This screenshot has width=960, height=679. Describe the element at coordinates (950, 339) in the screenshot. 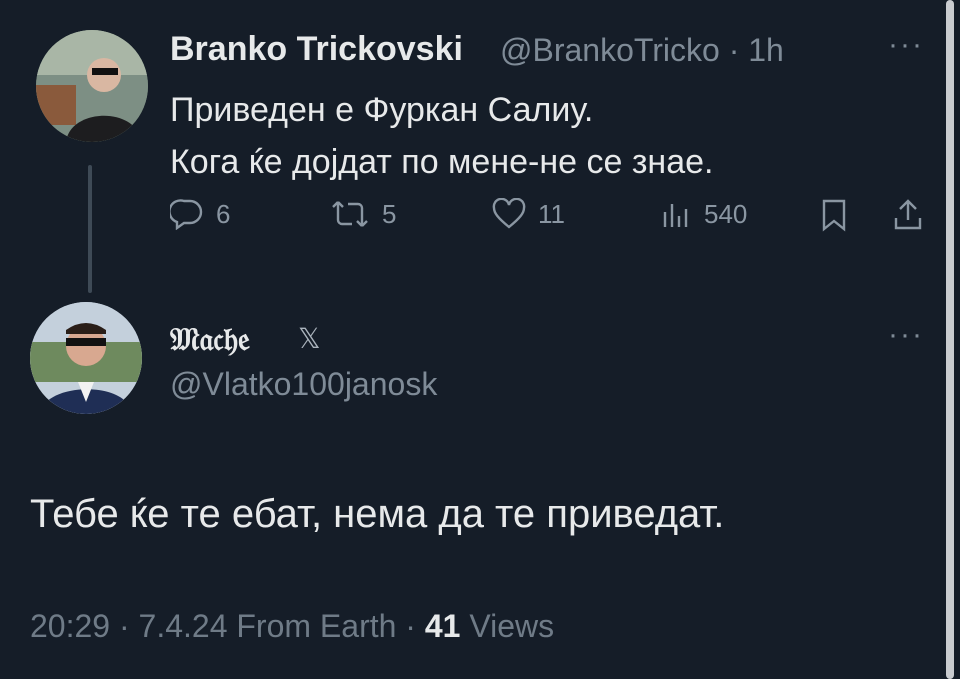

I see `scrollbar` at that location.